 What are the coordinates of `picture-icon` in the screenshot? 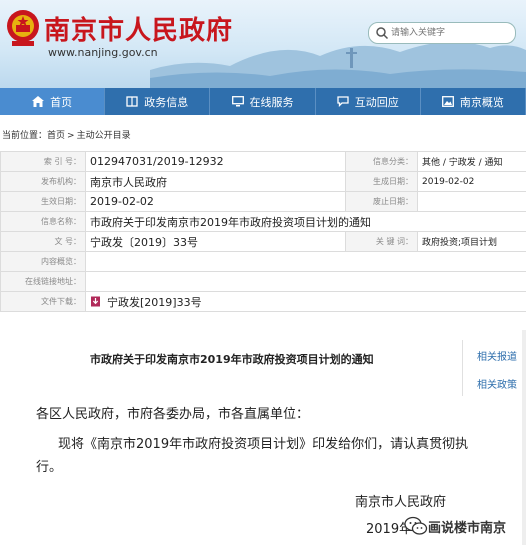 It's located at (447, 101).